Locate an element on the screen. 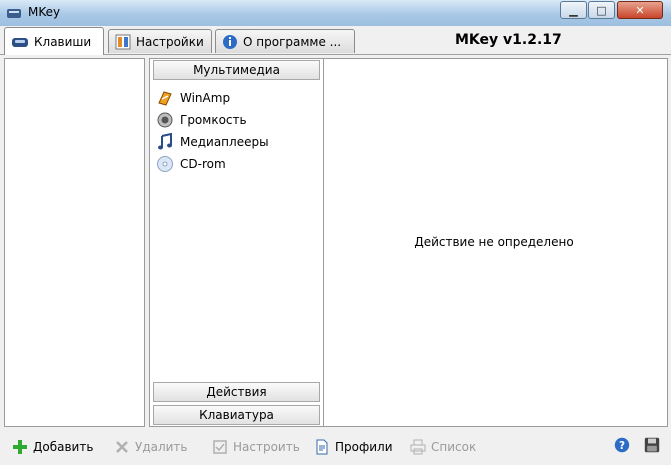 This screenshot has width=671, height=465. action-status-text: Действие не определено is located at coordinates (494, 242).